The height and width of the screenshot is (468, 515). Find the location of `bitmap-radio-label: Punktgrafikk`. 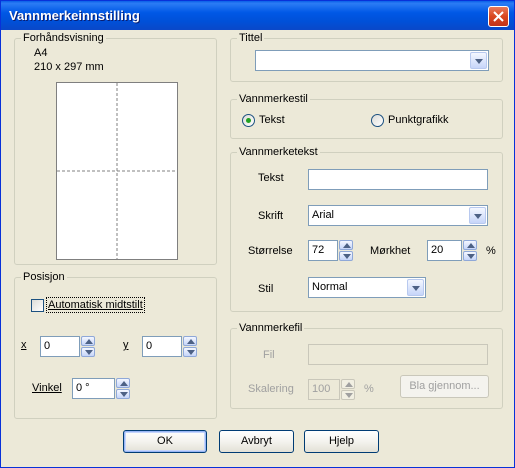

bitmap-radio-label: Punktgrafikk is located at coordinates (418, 120).